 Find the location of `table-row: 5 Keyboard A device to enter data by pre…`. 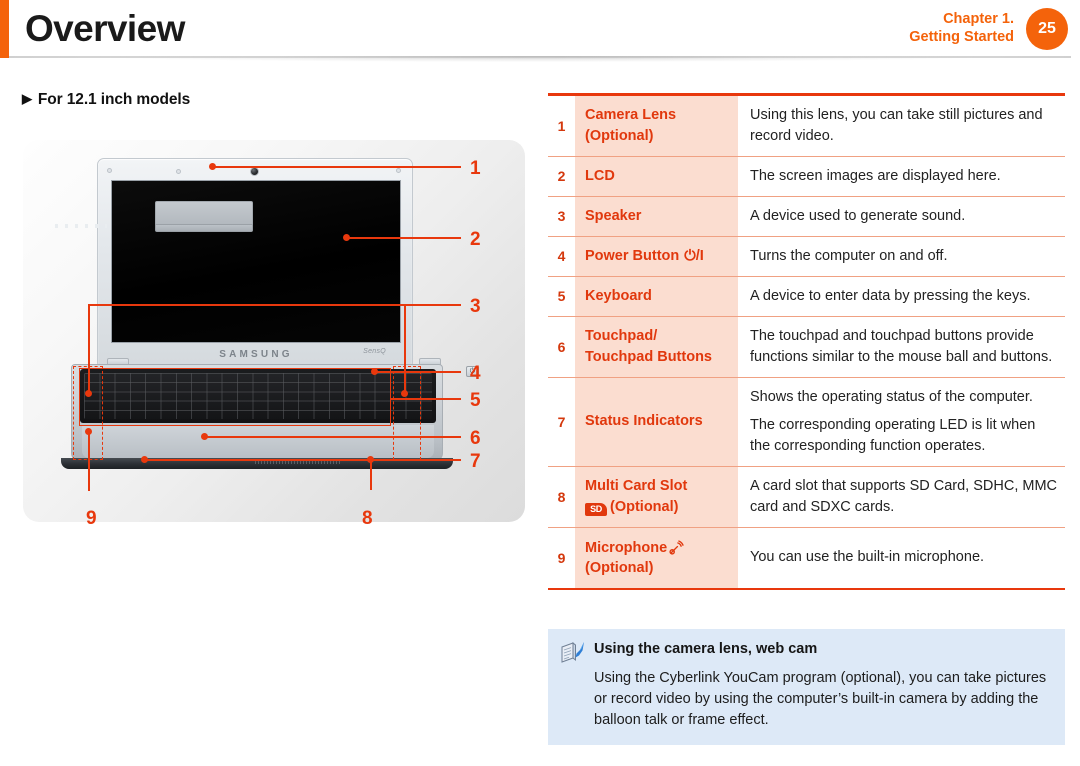

table-row: 5 Keyboard A device to enter data by pre… is located at coordinates (806, 296).